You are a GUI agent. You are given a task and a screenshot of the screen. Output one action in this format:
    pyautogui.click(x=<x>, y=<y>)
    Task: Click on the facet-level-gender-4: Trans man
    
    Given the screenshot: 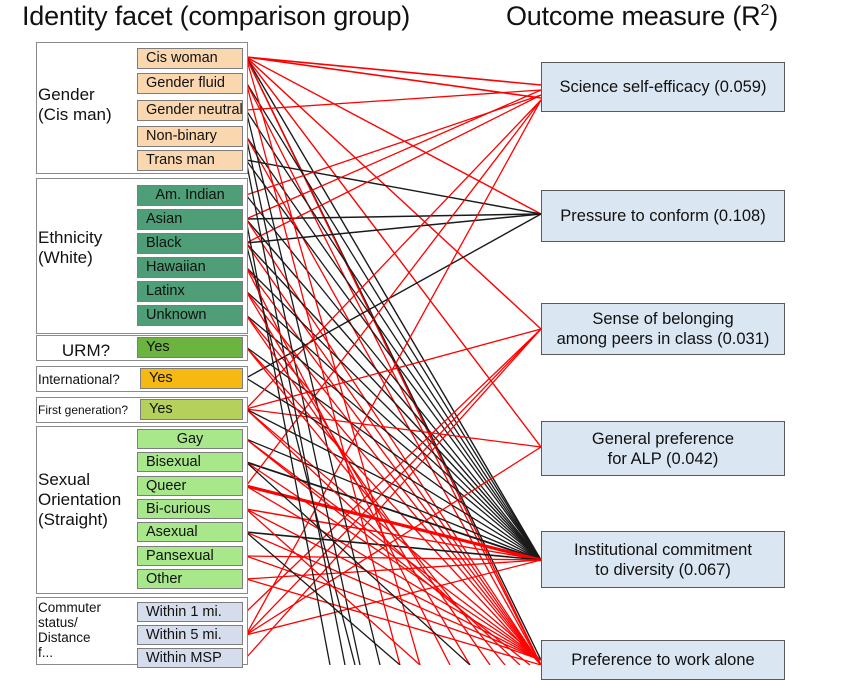 What is the action you would take?
    pyautogui.click(x=190, y=160)
    